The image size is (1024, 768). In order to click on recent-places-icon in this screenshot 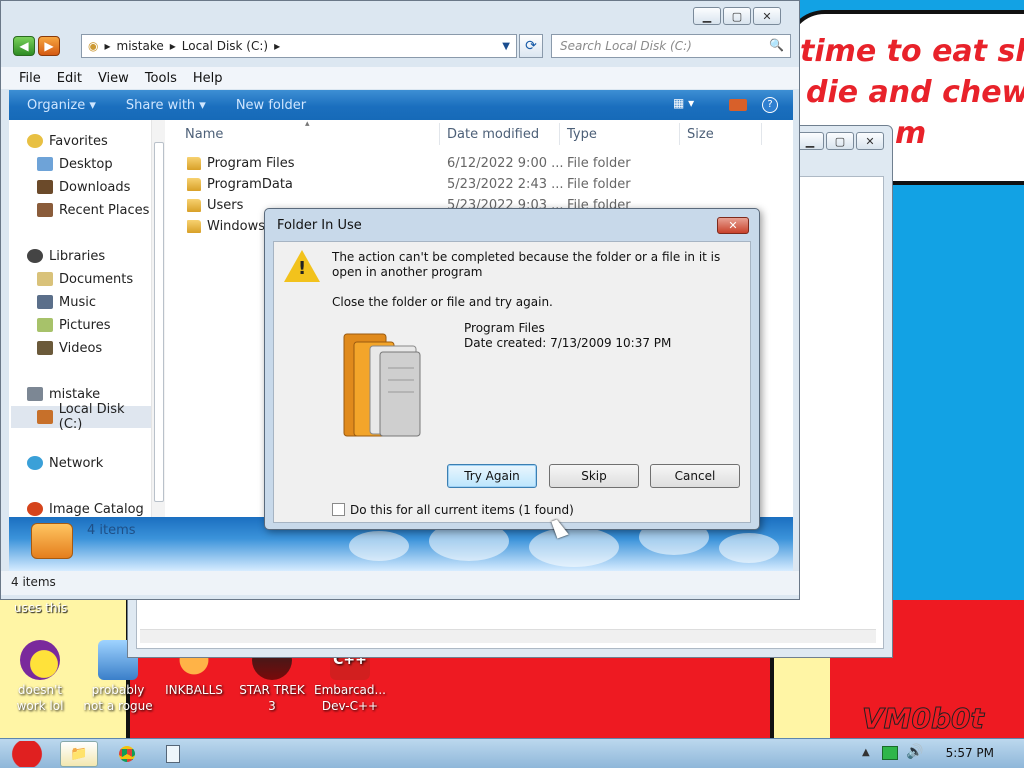, I will do `click(45, 210)`.